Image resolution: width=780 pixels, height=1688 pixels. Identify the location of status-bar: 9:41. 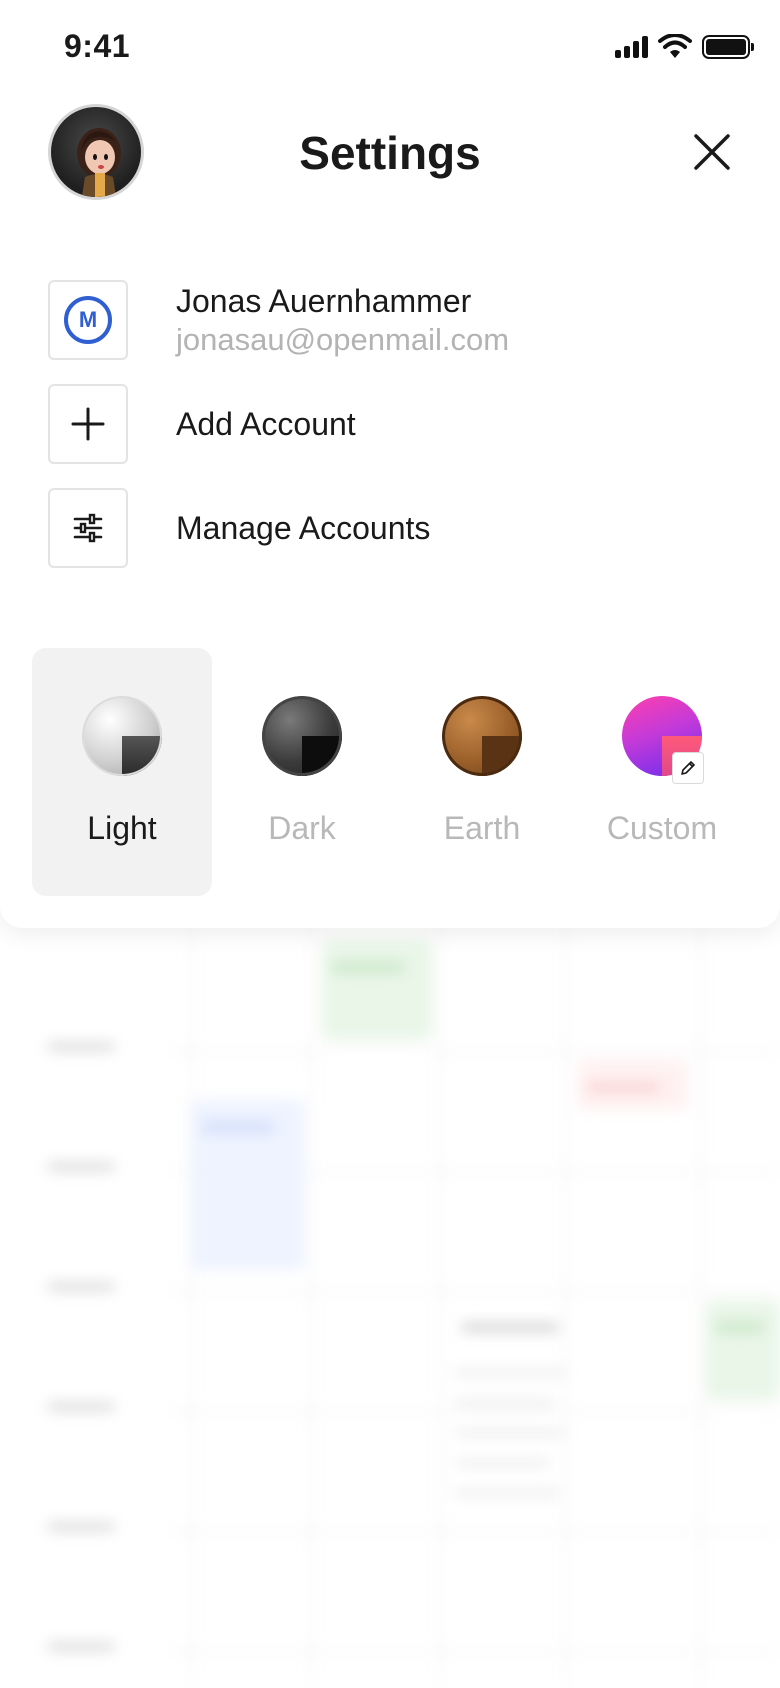
(390, 46).